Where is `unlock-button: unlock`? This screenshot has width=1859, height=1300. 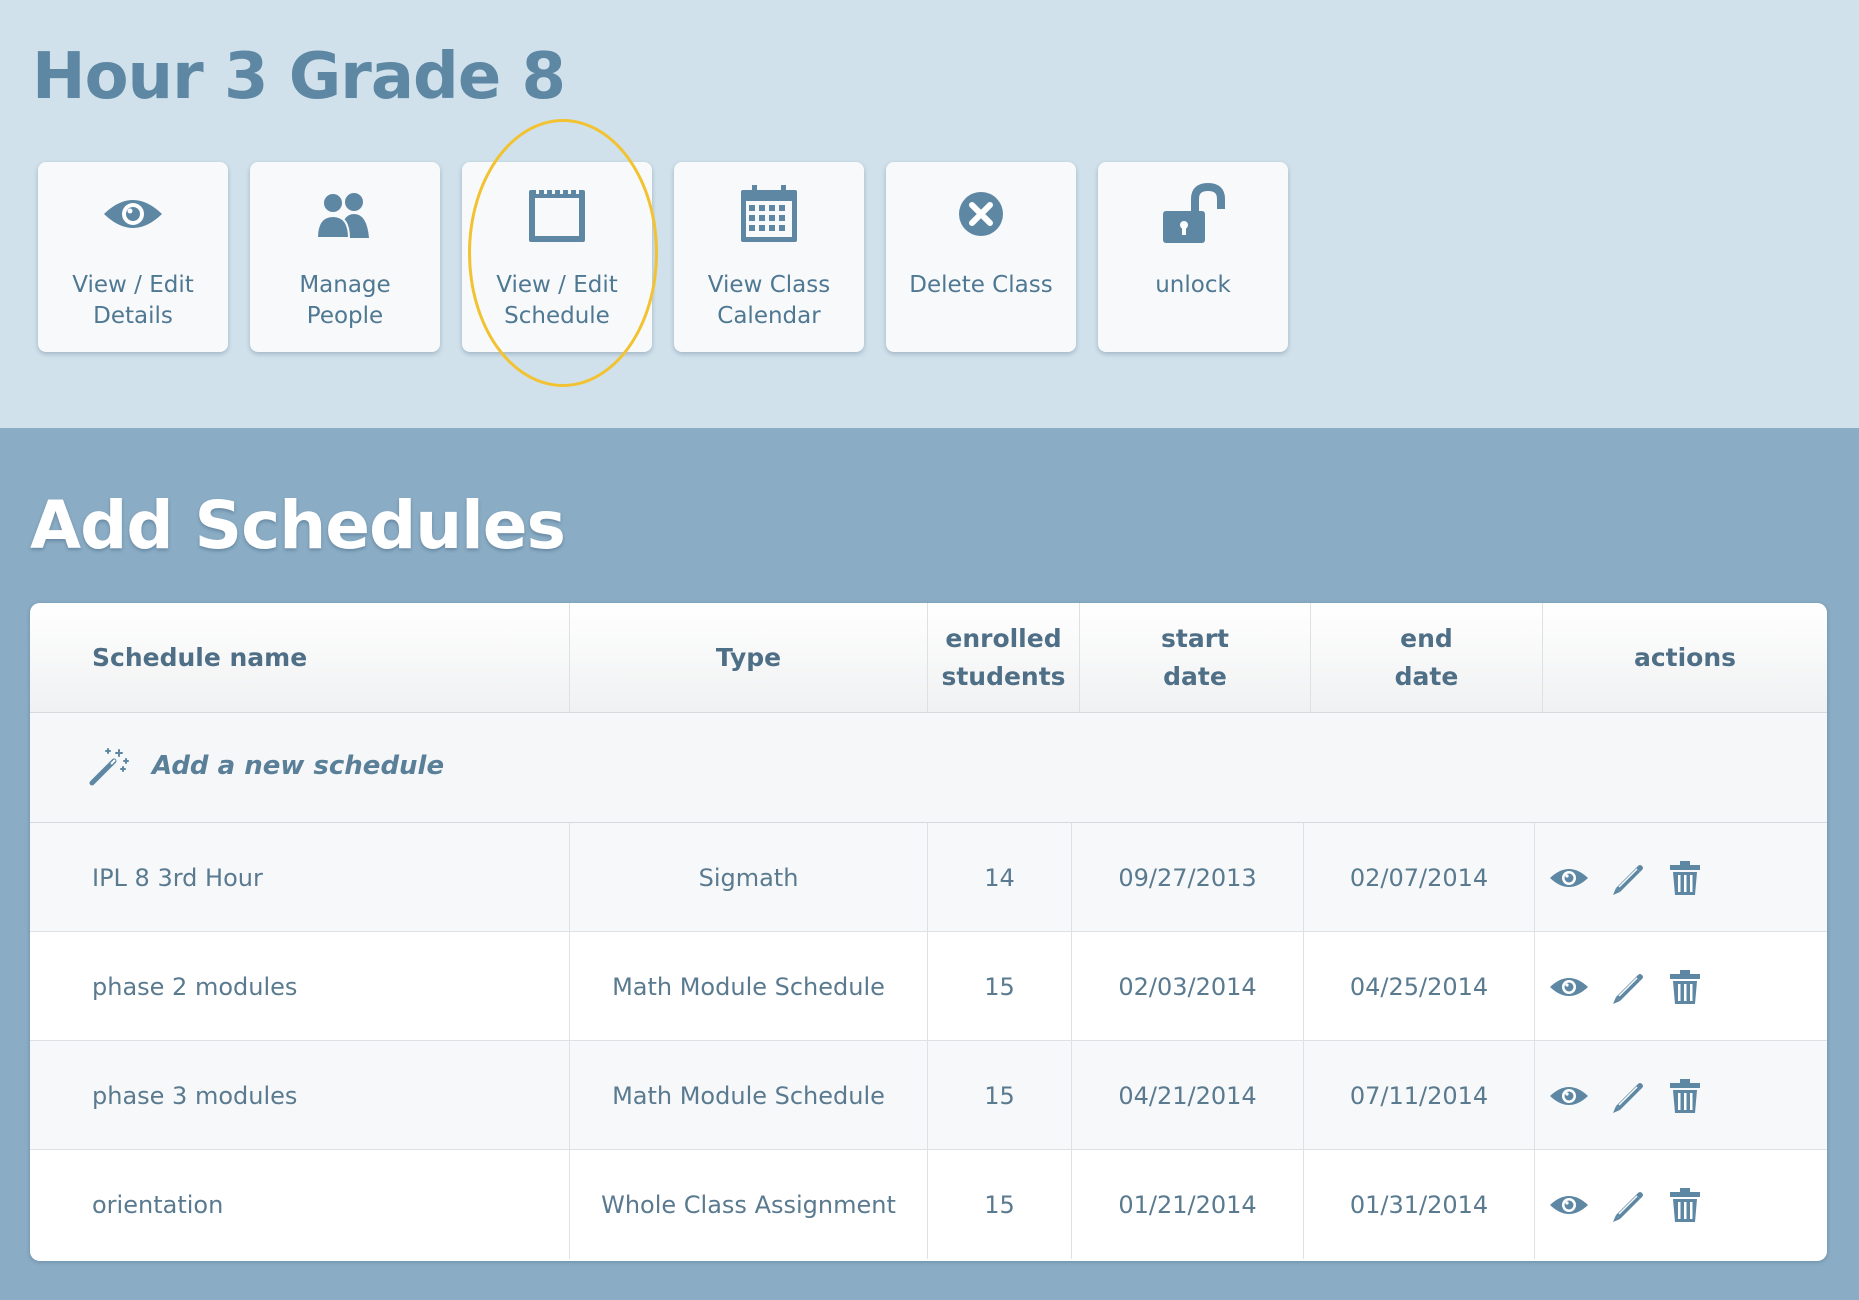 unlock-button: unlock is located at coordinates (1193, 257).